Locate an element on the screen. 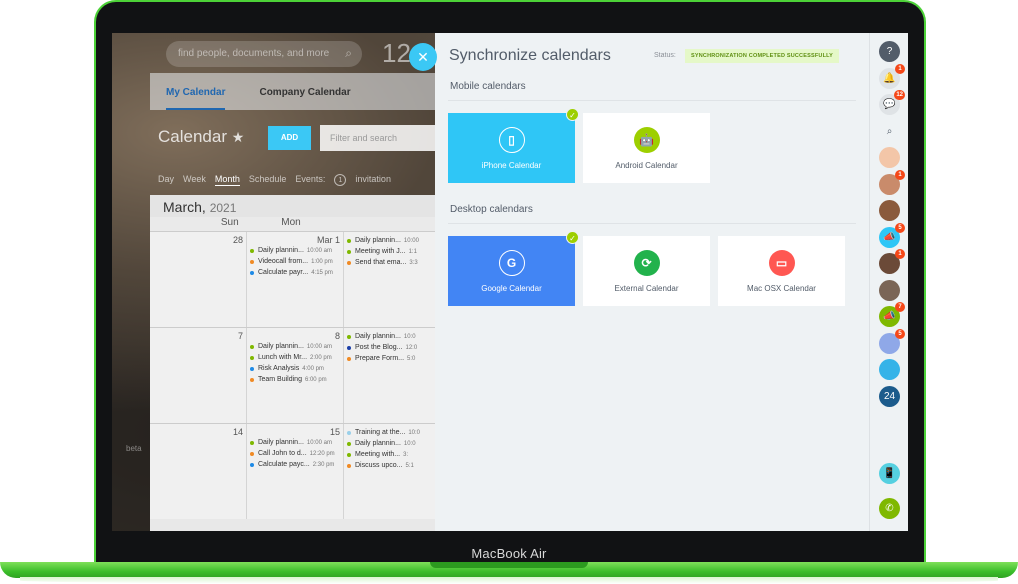  calendar-event: Post the Blog... 12:0 is located at coordinates (392, 347).